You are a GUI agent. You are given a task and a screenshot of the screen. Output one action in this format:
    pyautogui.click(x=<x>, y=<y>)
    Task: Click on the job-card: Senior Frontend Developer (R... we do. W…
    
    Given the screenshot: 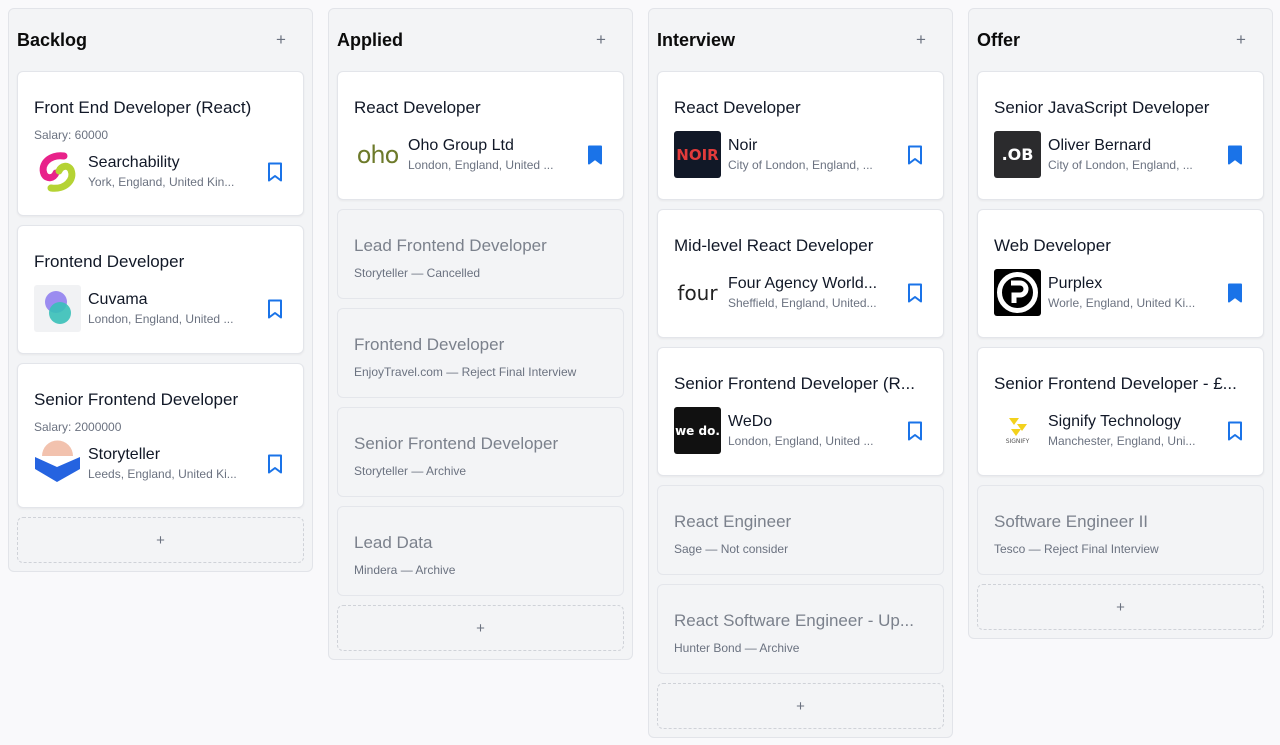 What is the action you would take?
    pyautogui.click(x=800, y=411)
    